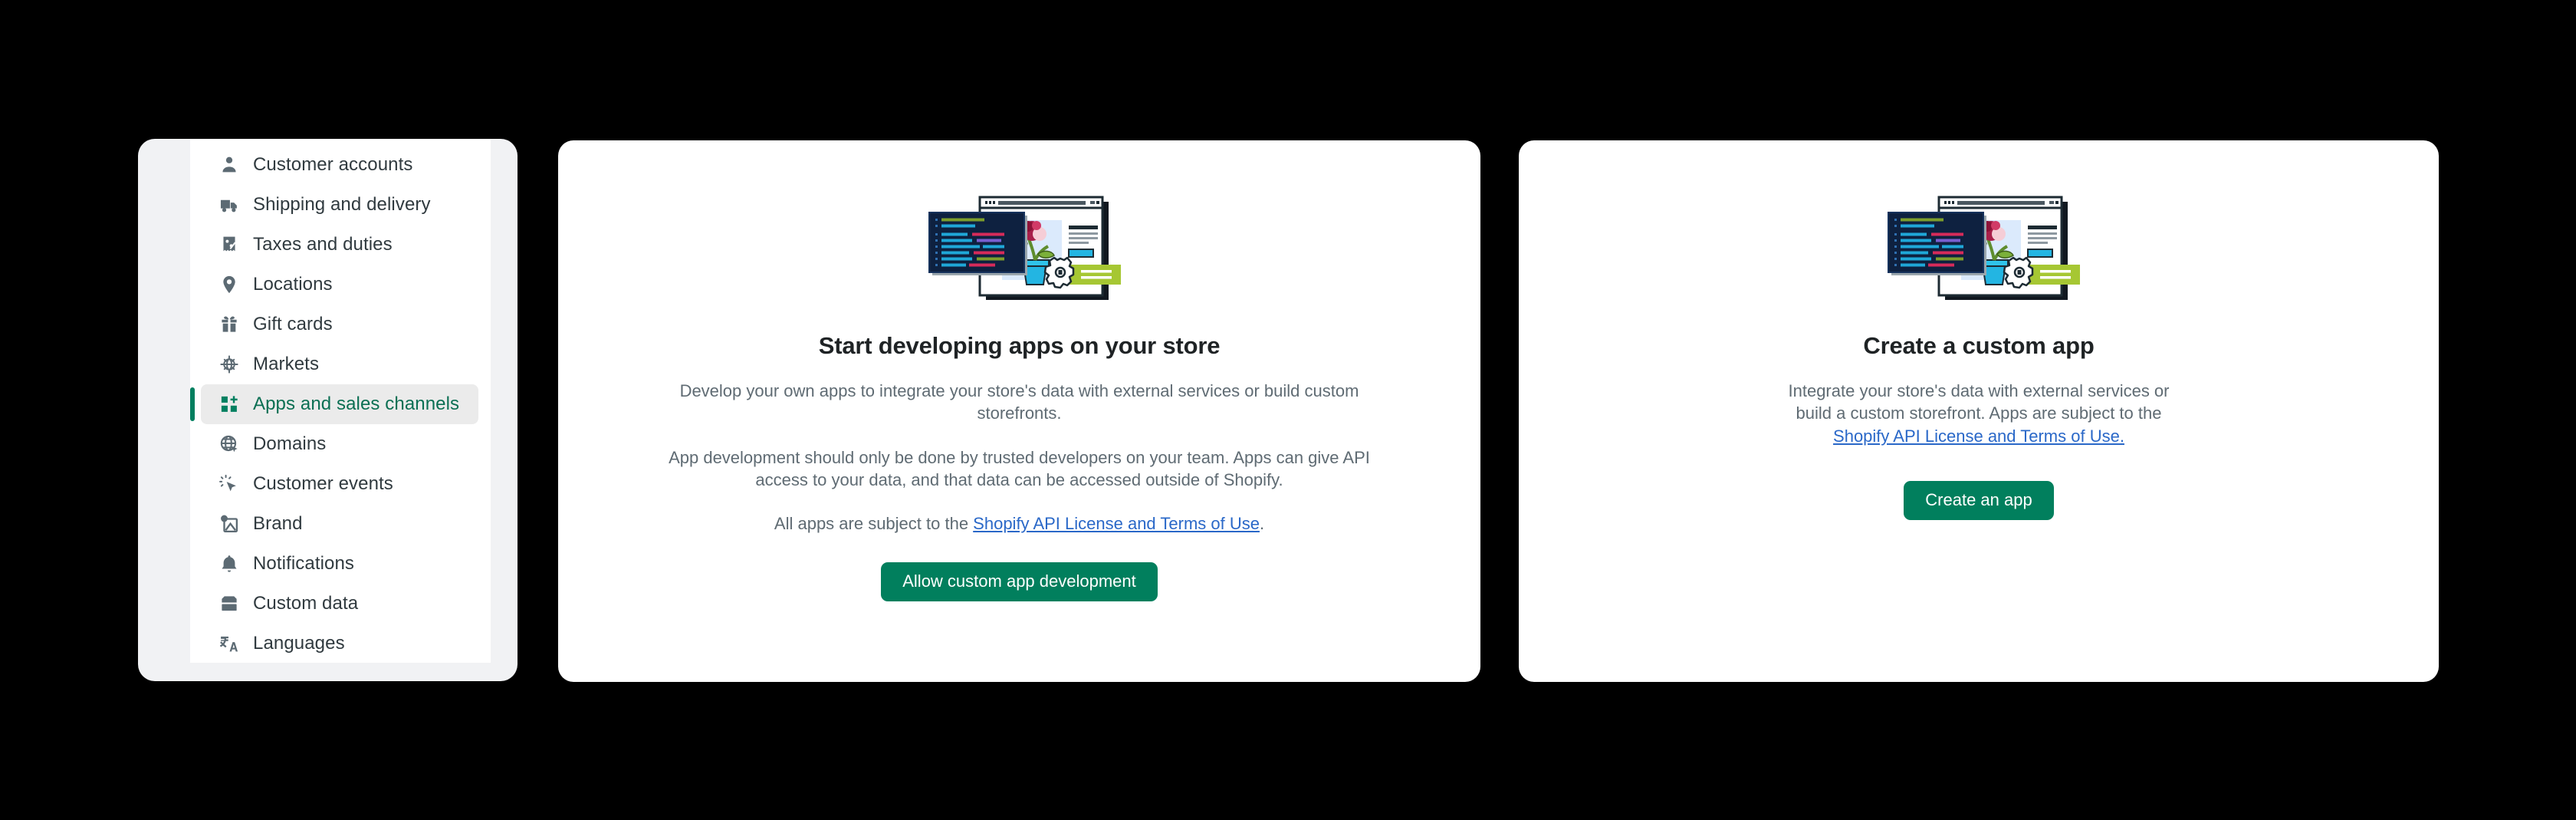  What do you see at coordinates (304, 563) in the screenshot?
I see `sidebar-item-label: Notifications` at bounding box center [304, 563].